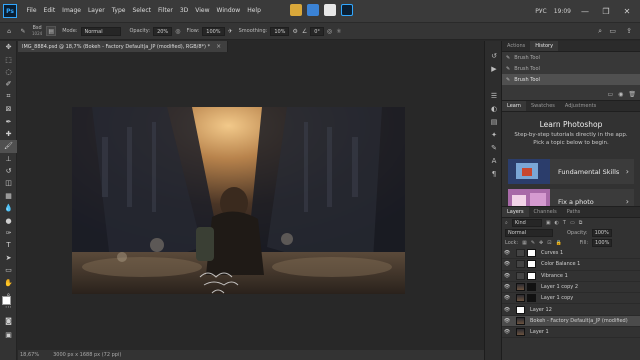 Image resolution: width=640 pixels, height=360 pixels. I want to click on filter-type-icon: T, so click(564, 223).